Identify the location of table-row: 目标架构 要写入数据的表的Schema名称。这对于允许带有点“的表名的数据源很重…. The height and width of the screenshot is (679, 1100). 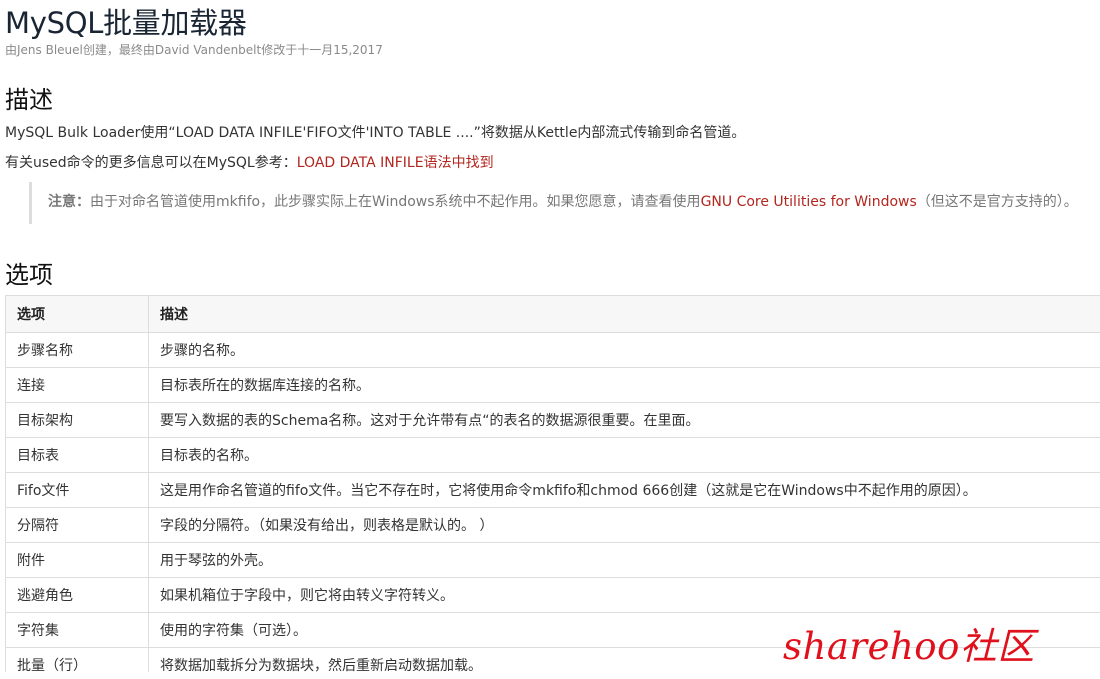
(552, 420).